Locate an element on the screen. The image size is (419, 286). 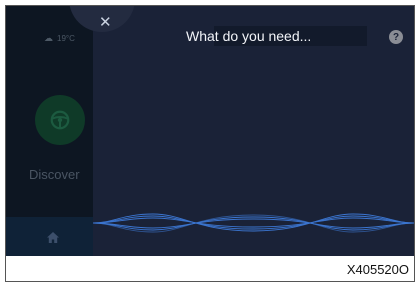
help-button: ? is located at coordinates (396, 37).